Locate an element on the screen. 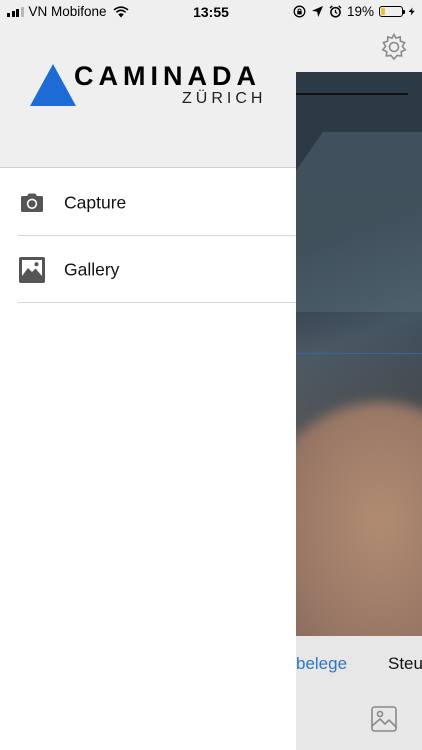 This screenshot has width=422, height=750. tab-belege: belege is located at coordinates (321, 664).